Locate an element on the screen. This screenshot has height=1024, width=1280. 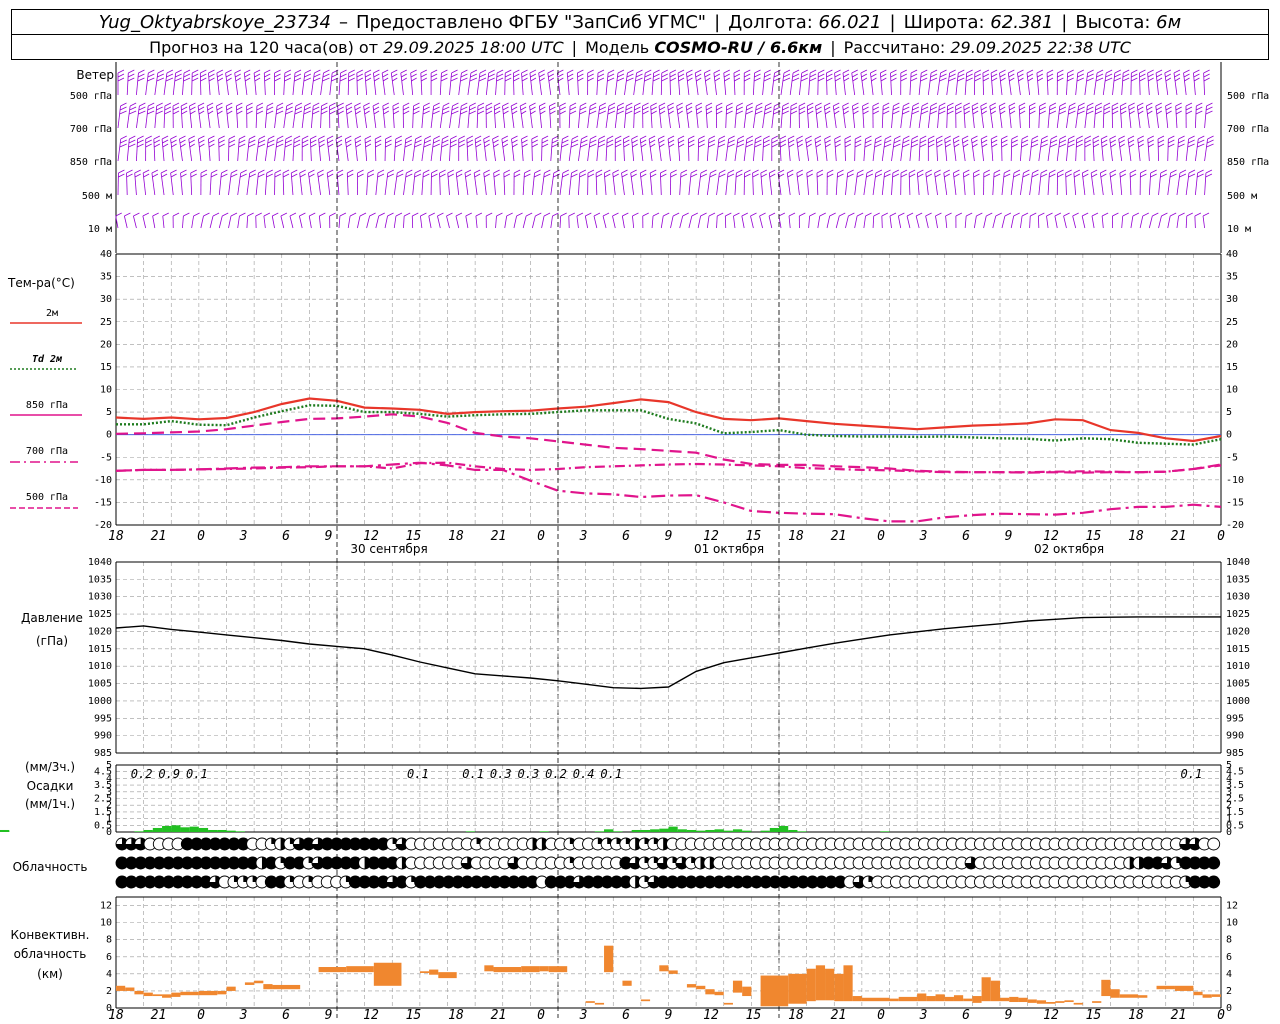
pressure-tick-label-right: 1010 is located at coordinates (1238, 666).